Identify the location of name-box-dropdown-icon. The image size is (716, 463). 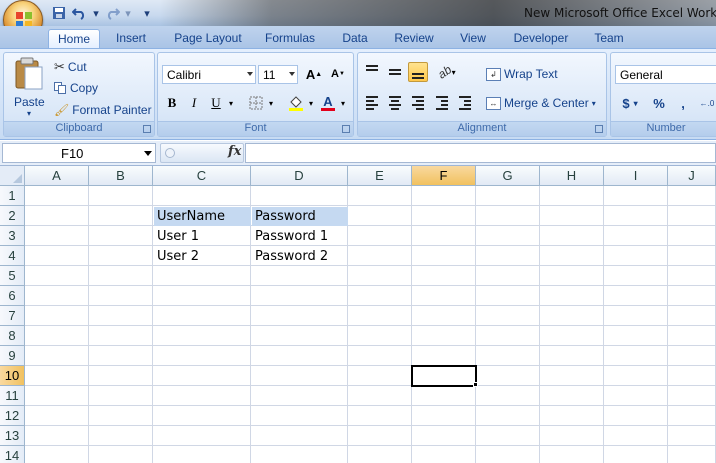
(148, 153).